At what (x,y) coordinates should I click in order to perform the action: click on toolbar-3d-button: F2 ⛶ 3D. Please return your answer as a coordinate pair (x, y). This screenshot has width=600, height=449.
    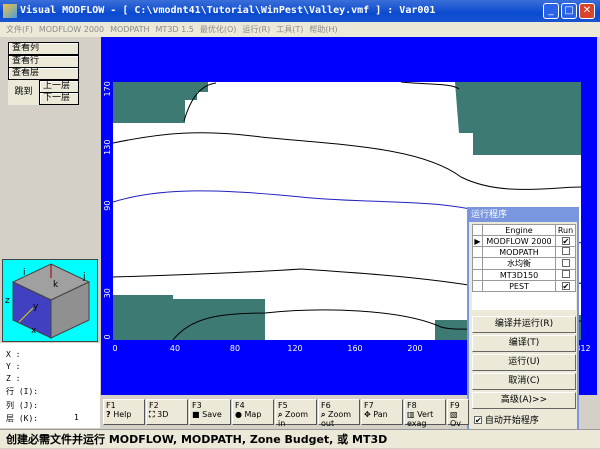
    Looking at the image, I should click on (167, 412).